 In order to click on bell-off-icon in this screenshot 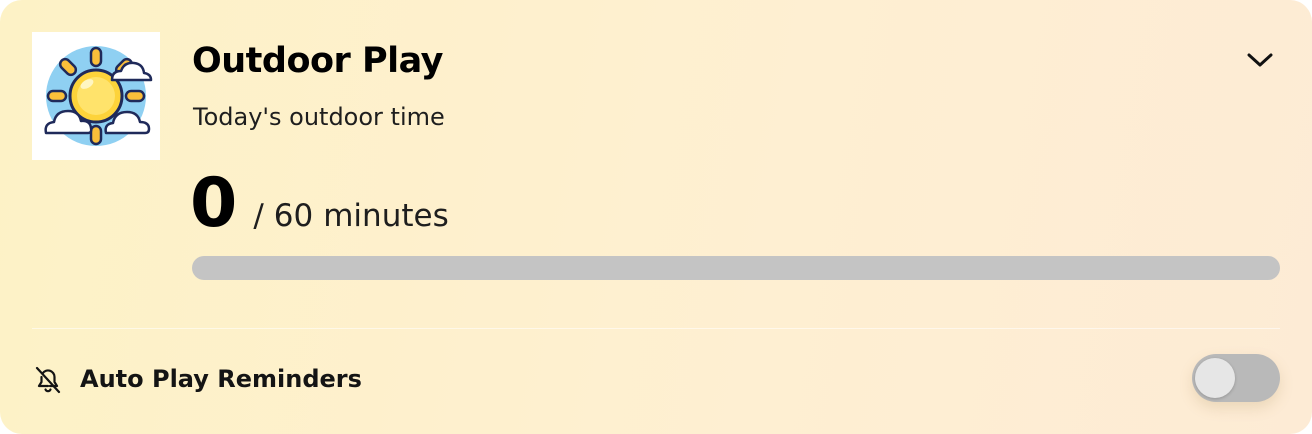, I will do `click(48, 380)`.